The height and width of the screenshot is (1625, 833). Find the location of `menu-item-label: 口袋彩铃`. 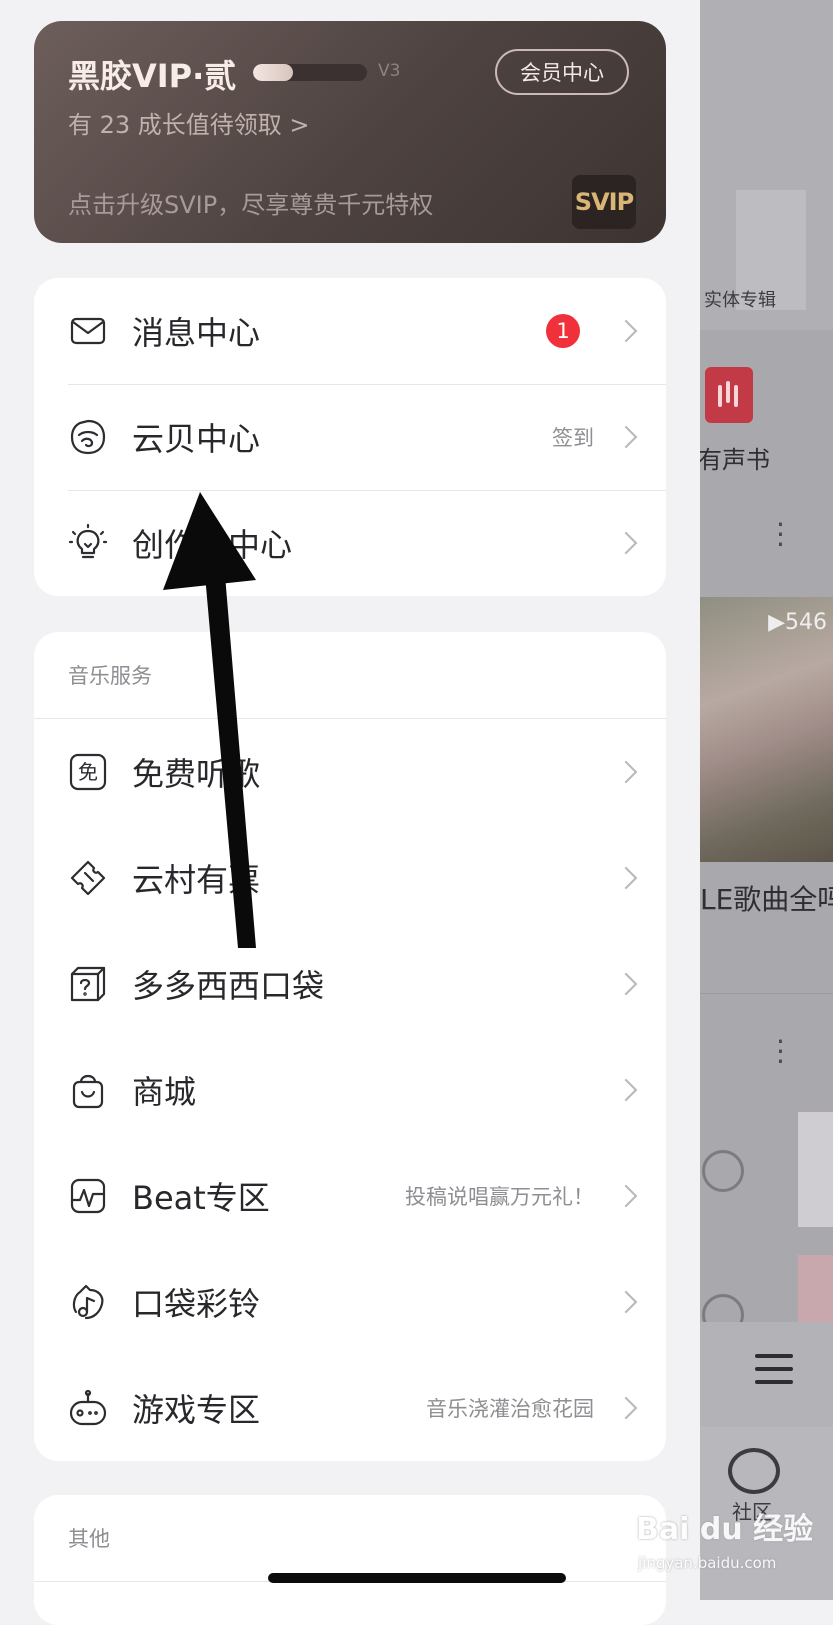

menu-item-label: 口袋彩铃 is located at coordinates (196, 1304).